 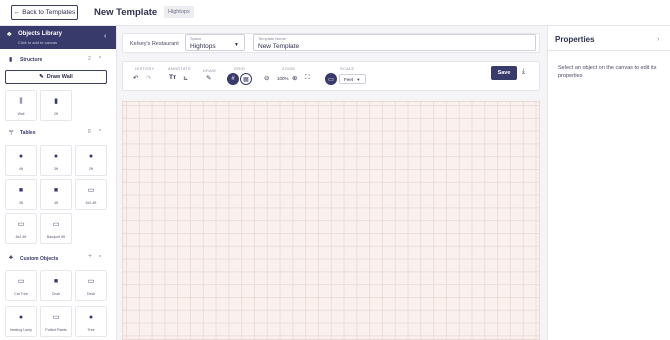 I want to click on arrow-left-icon: ←, so click(x=17, y=12).